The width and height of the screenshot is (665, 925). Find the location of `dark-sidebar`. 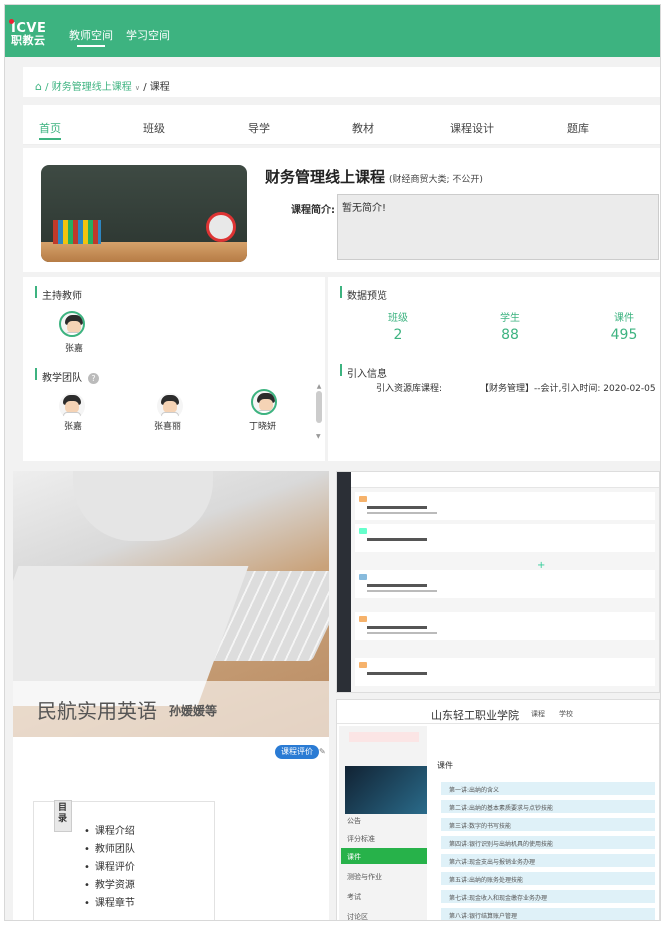

dark-sidebar is located at coordinates (344, 582).